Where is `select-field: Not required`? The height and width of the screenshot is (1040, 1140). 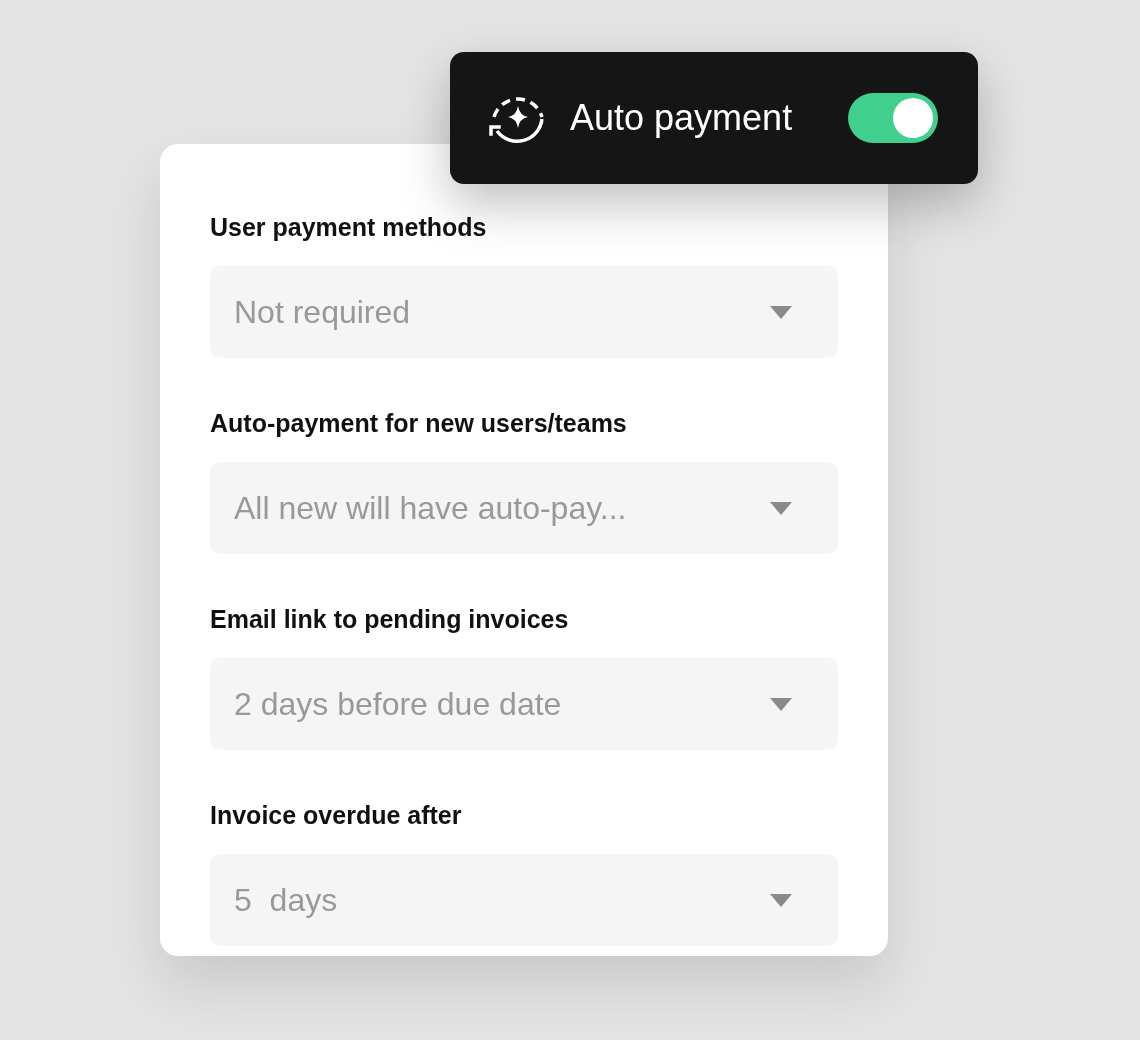 select-field: Not required is located at coordinates (524, 312).